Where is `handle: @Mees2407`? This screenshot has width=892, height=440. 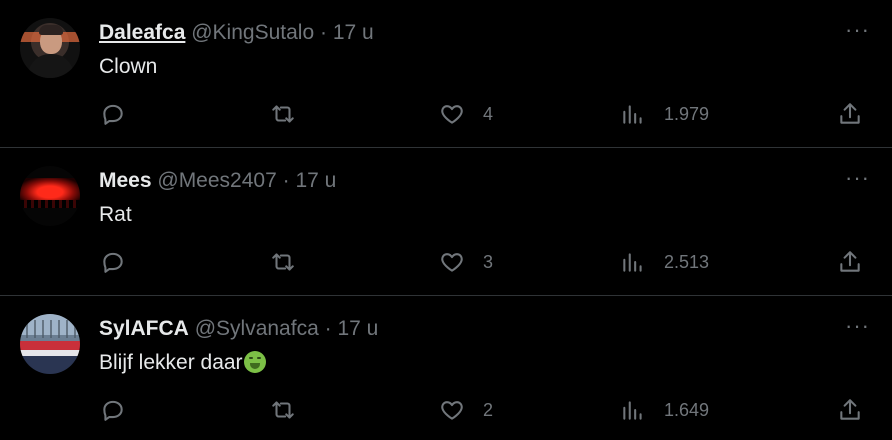
handle: @Mees2407 is located at coordinates (216, 180).